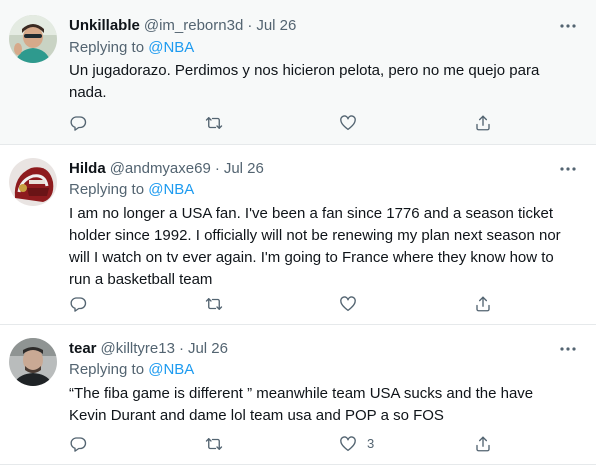 The height and width of the screenshot is (465, 596). Describe the element at coordinates (87, 168) in the screenshot. I see `display-name: Hilda` at that location.